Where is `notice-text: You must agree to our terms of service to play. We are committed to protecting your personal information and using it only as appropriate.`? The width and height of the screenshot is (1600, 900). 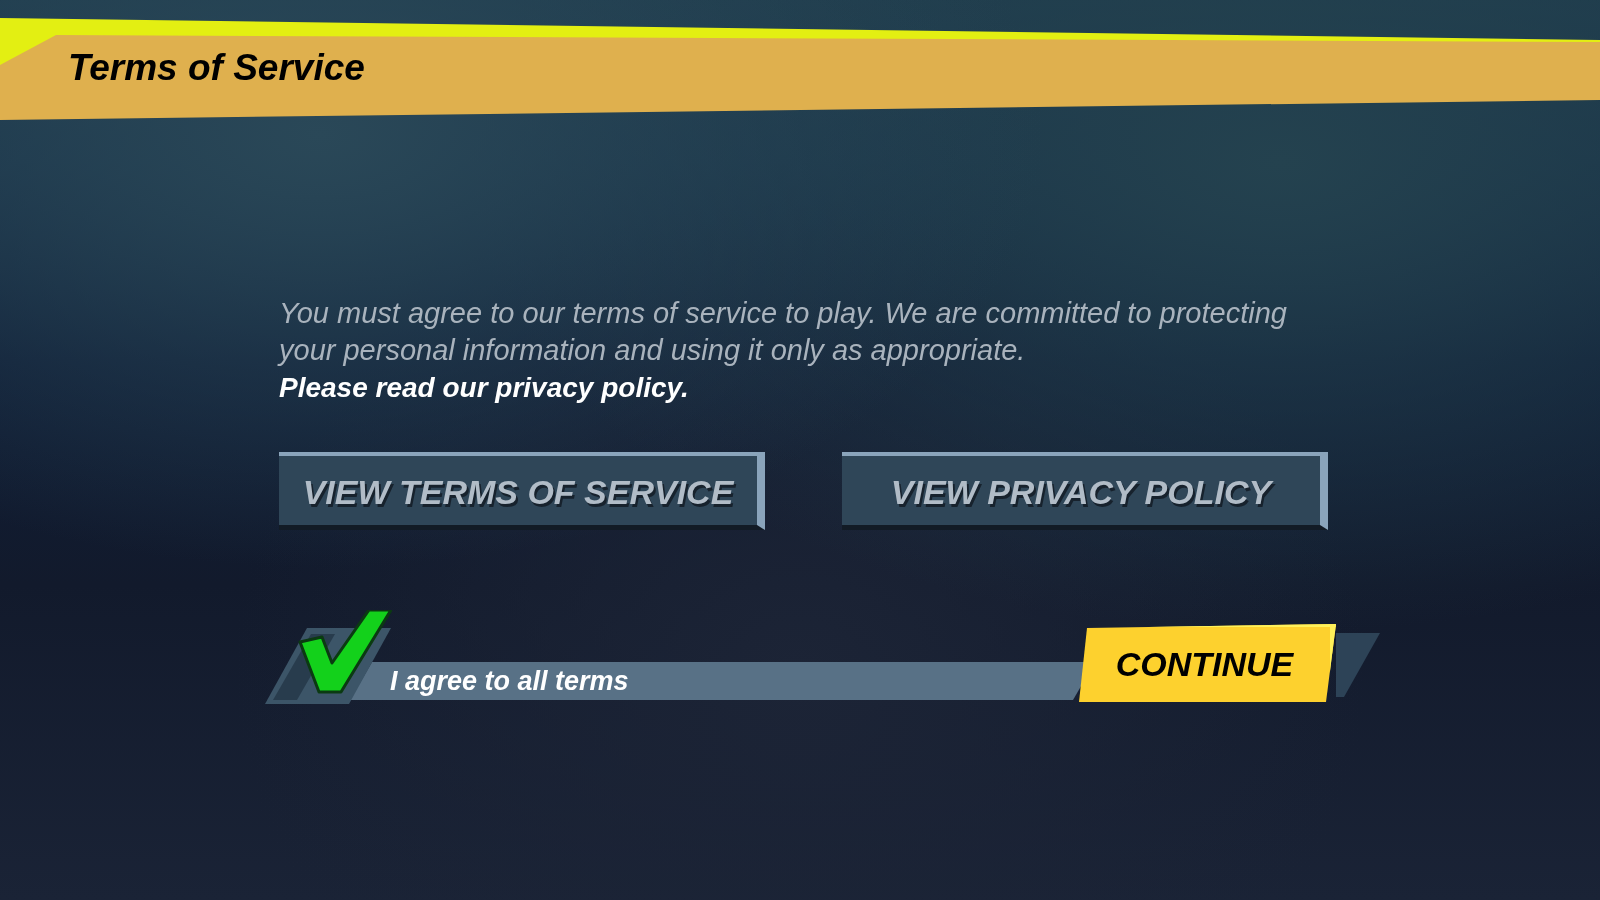 notice-text: You must agree to our terms of service to play. We are committed to protecting your personal information and using it only as appropriate. is located at coordinates (783, 332).